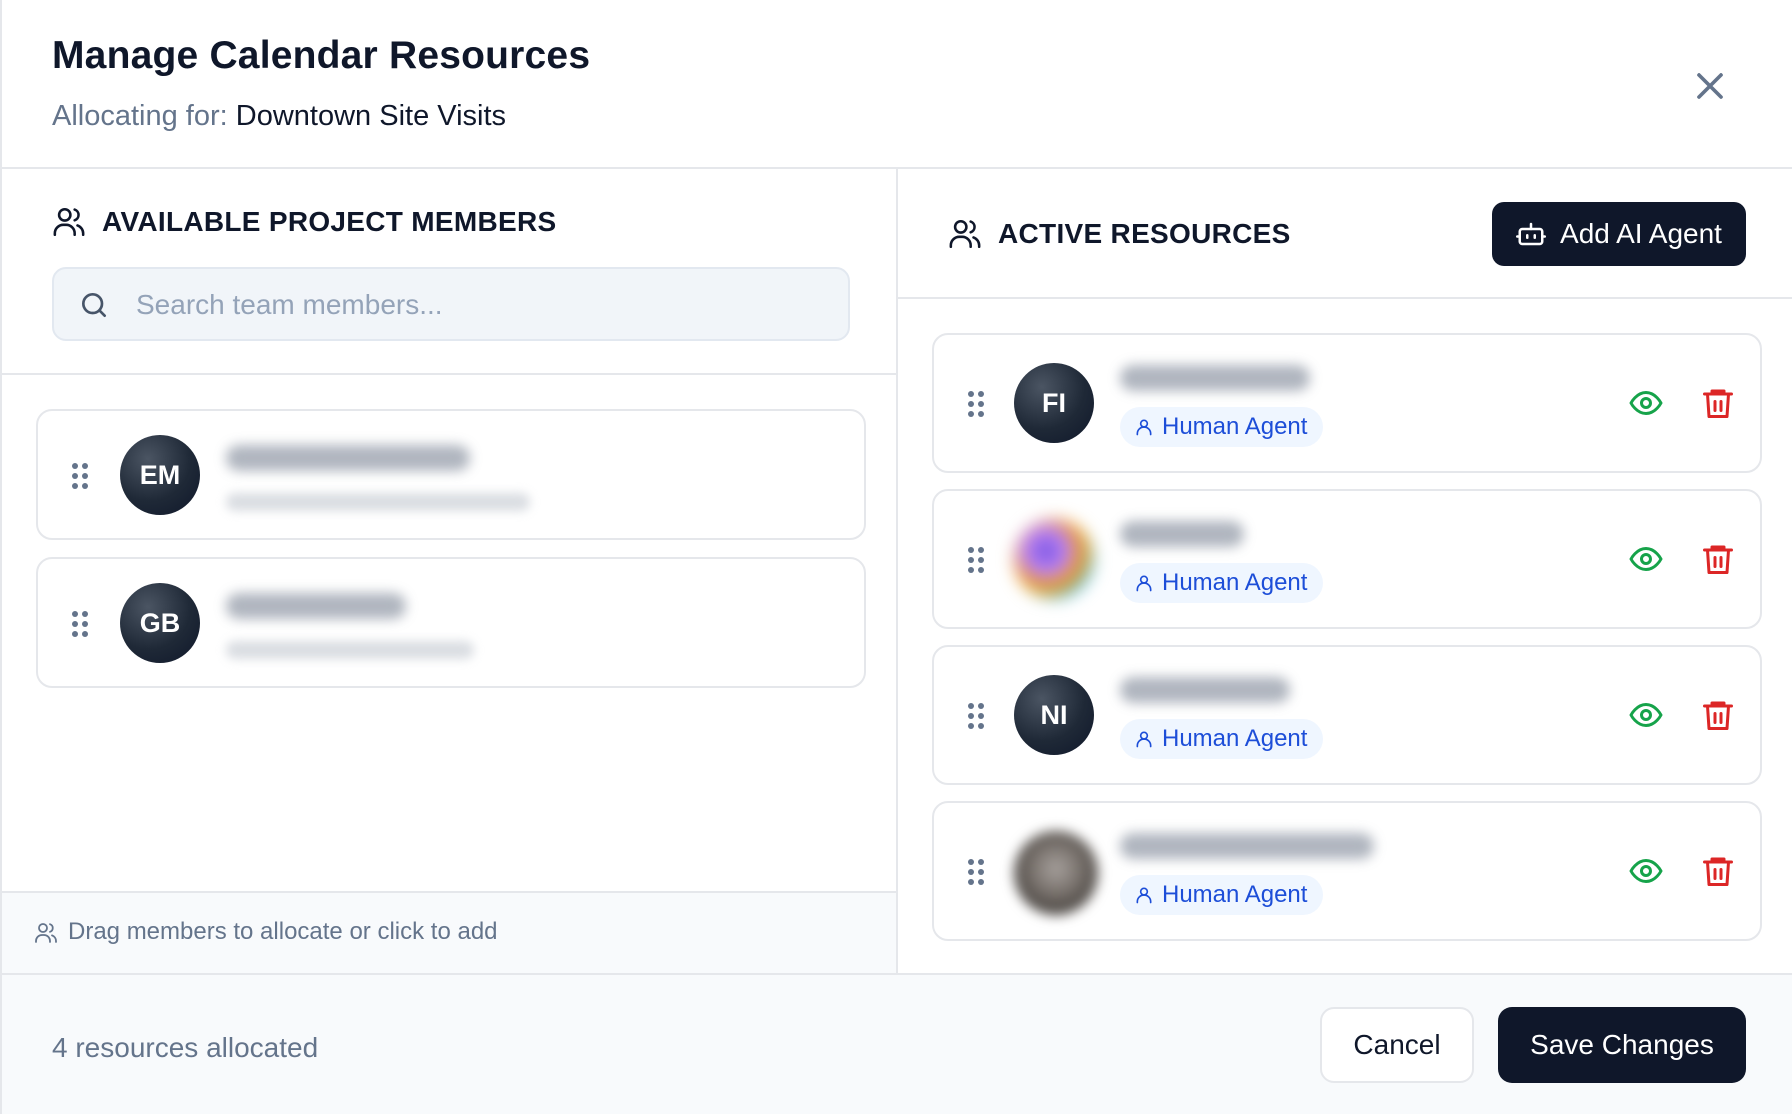  Describe the element at coordinates (329, 221) in the screenshot. I see `available-members-title-text: AVAILABLE PROJECT MEMBERS` at that location.